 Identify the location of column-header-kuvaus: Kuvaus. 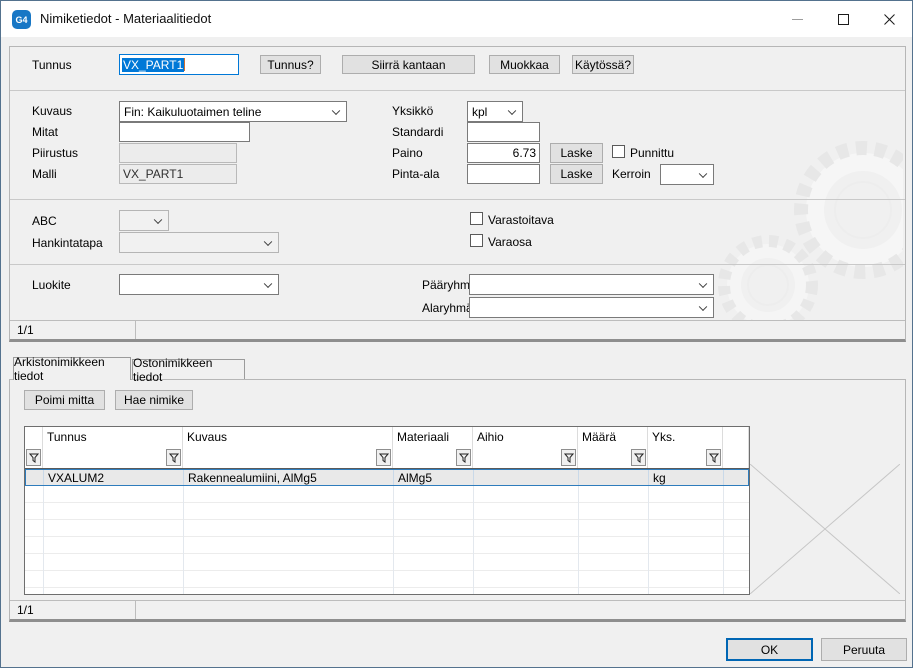
(288, 437).